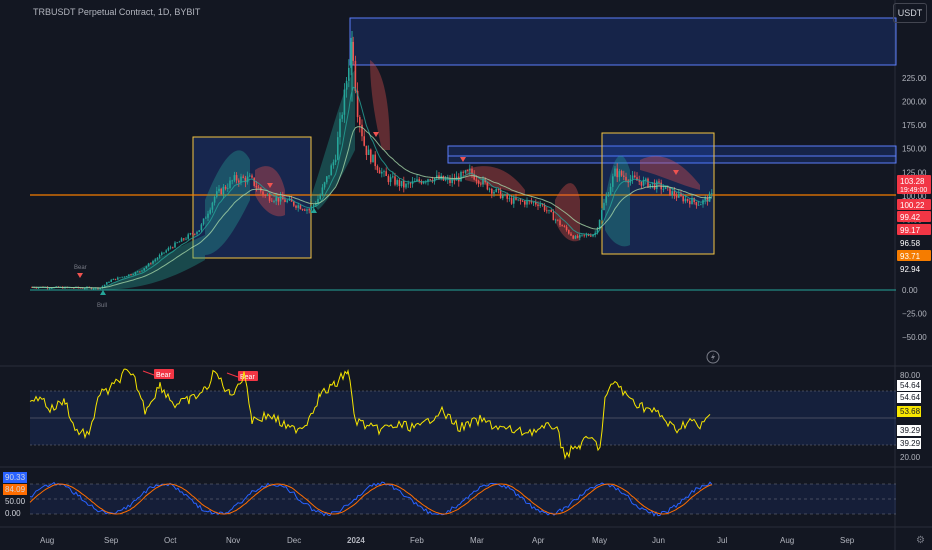  Describe the element at coordinates (15, 489) in the screenshot. I see `stoch-tick: 84.09` at that location.